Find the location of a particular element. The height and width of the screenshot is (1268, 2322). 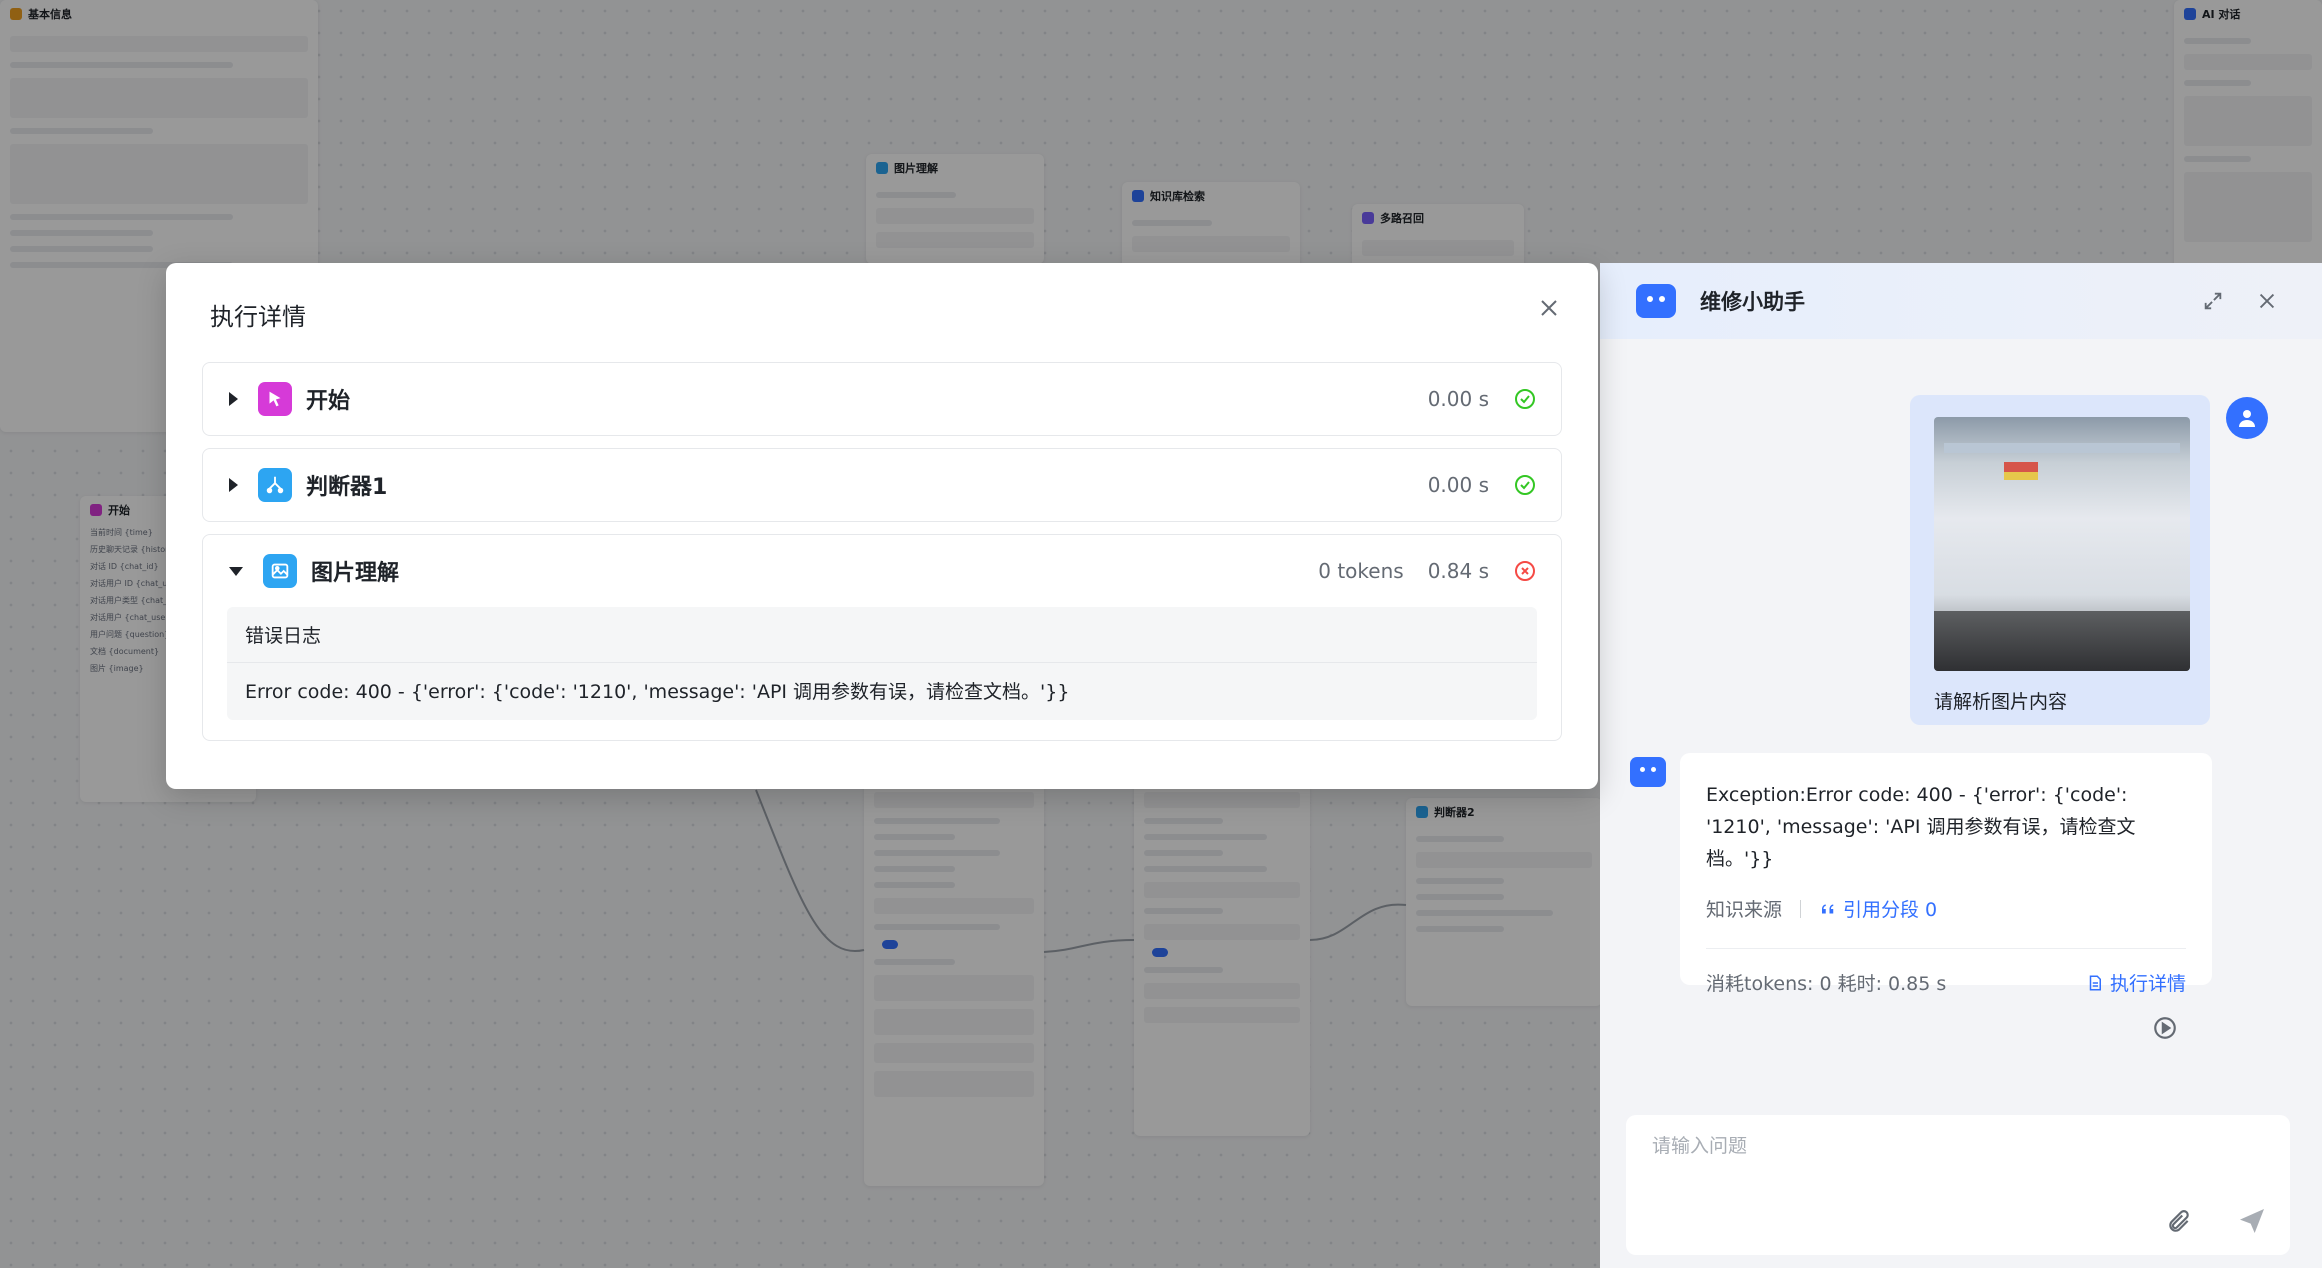

step-time: 0.84 s is located at coordinates (1458, 571).